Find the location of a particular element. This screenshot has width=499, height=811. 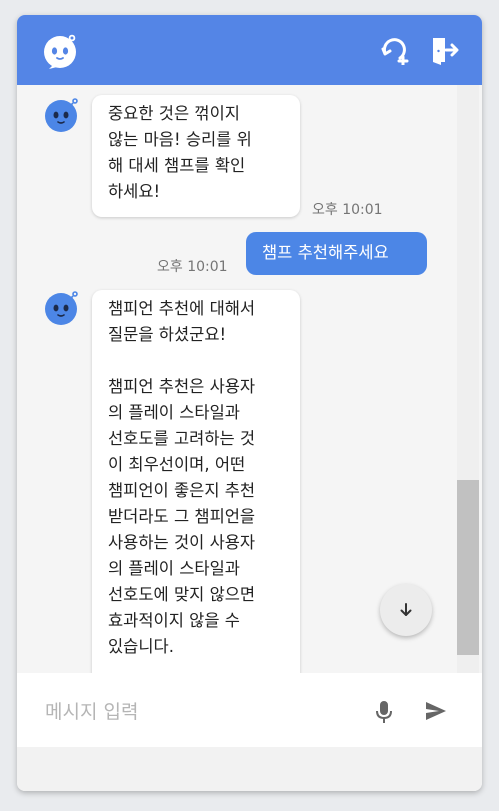

exit-door-icon is located at coordinates (444, 50).